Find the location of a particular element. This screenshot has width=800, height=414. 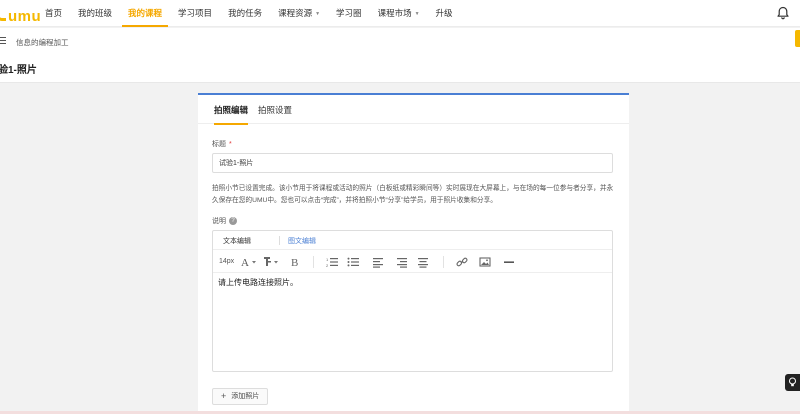

align-center-icon is located at coordinates (423, 262).